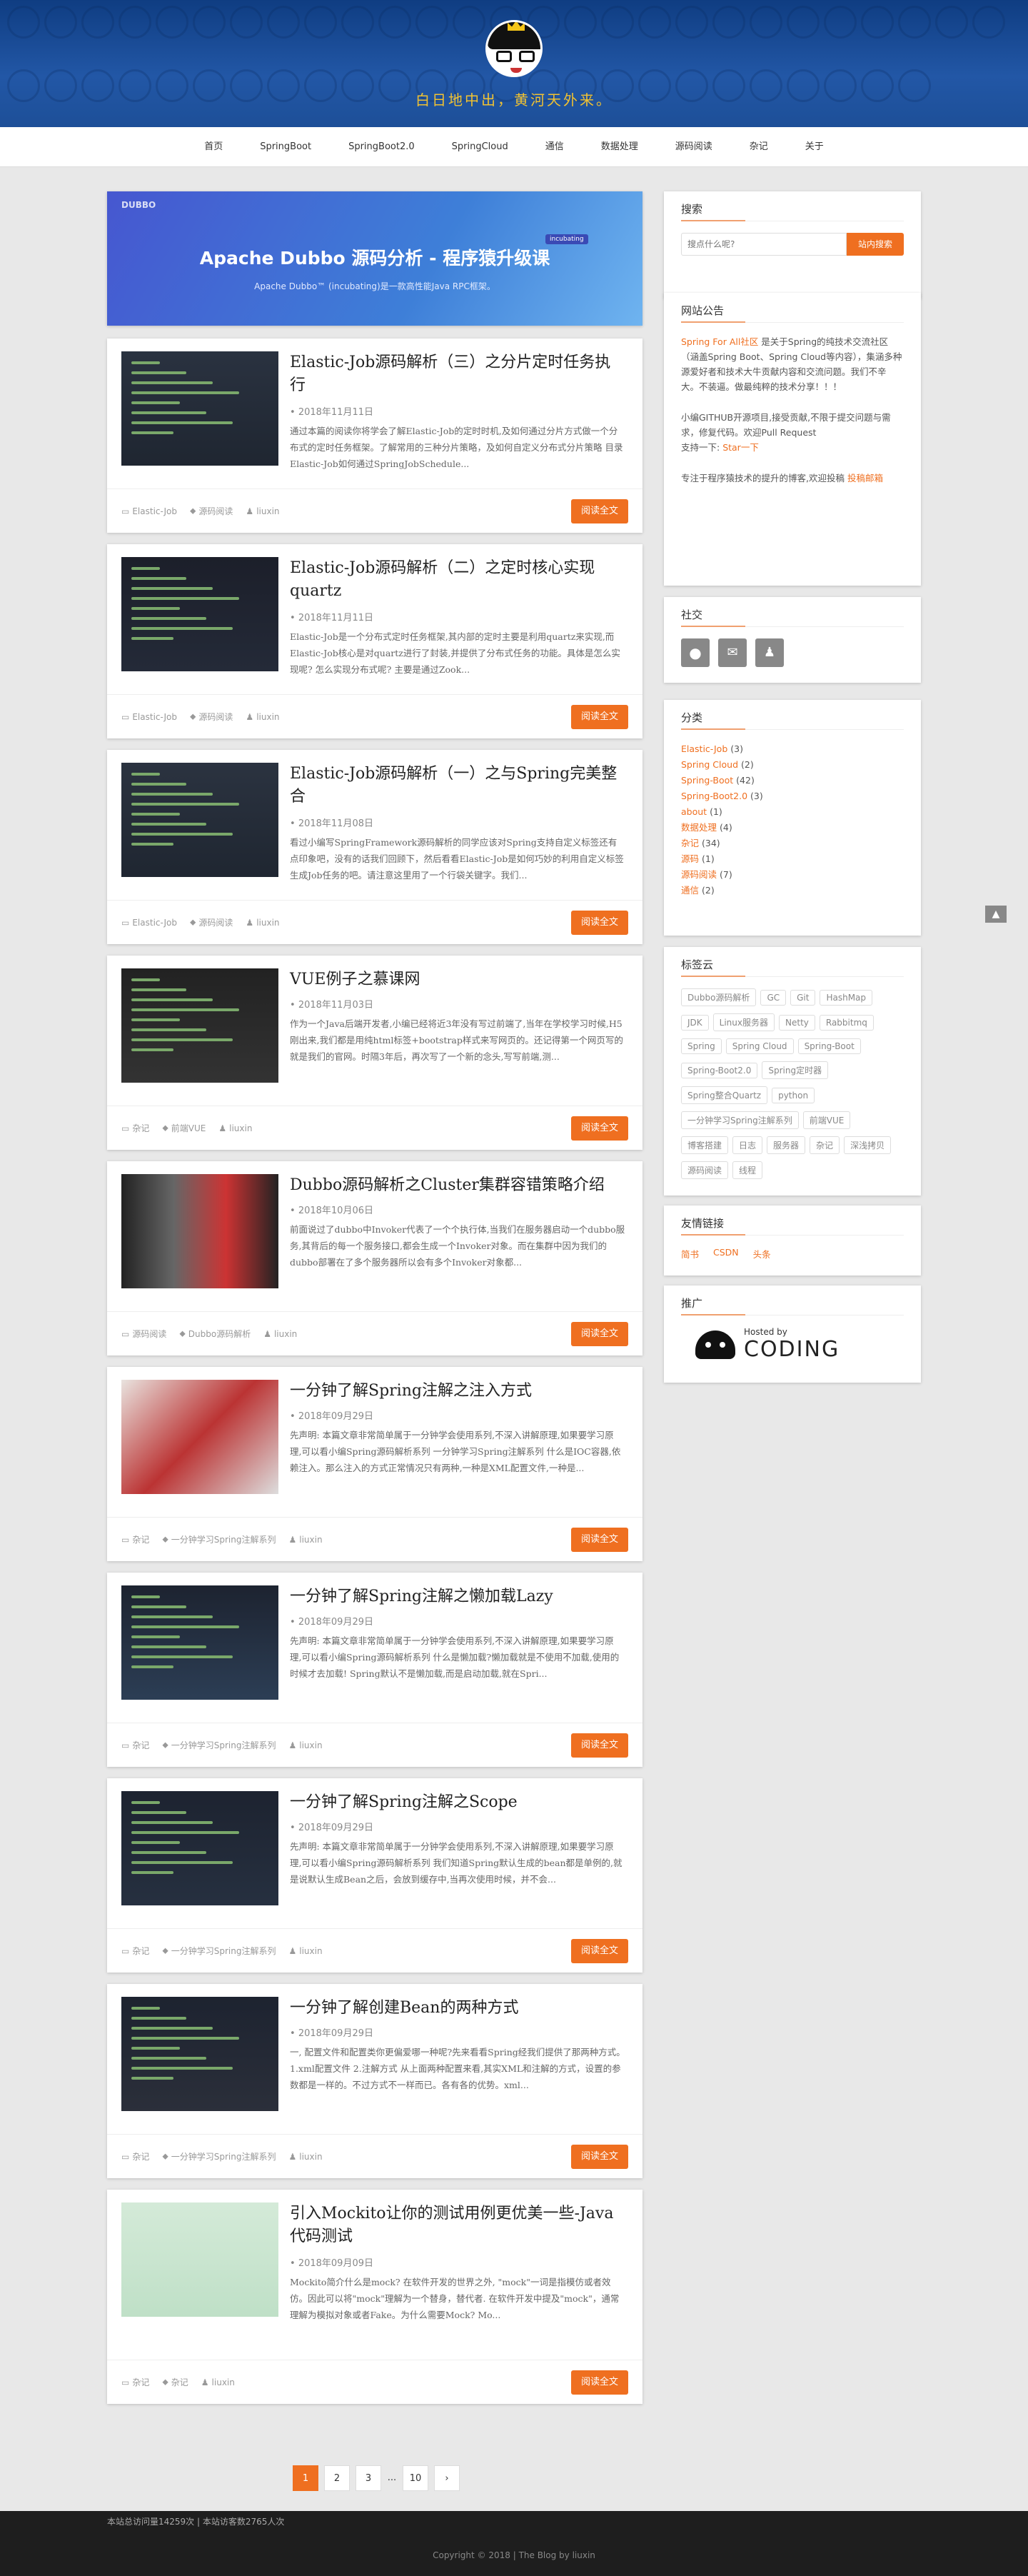 This screenshot has height=2576, width=1028. I want to click on post-title: 一分钟了解Spring注解之懒加载Lazy, so click(457, 1596).